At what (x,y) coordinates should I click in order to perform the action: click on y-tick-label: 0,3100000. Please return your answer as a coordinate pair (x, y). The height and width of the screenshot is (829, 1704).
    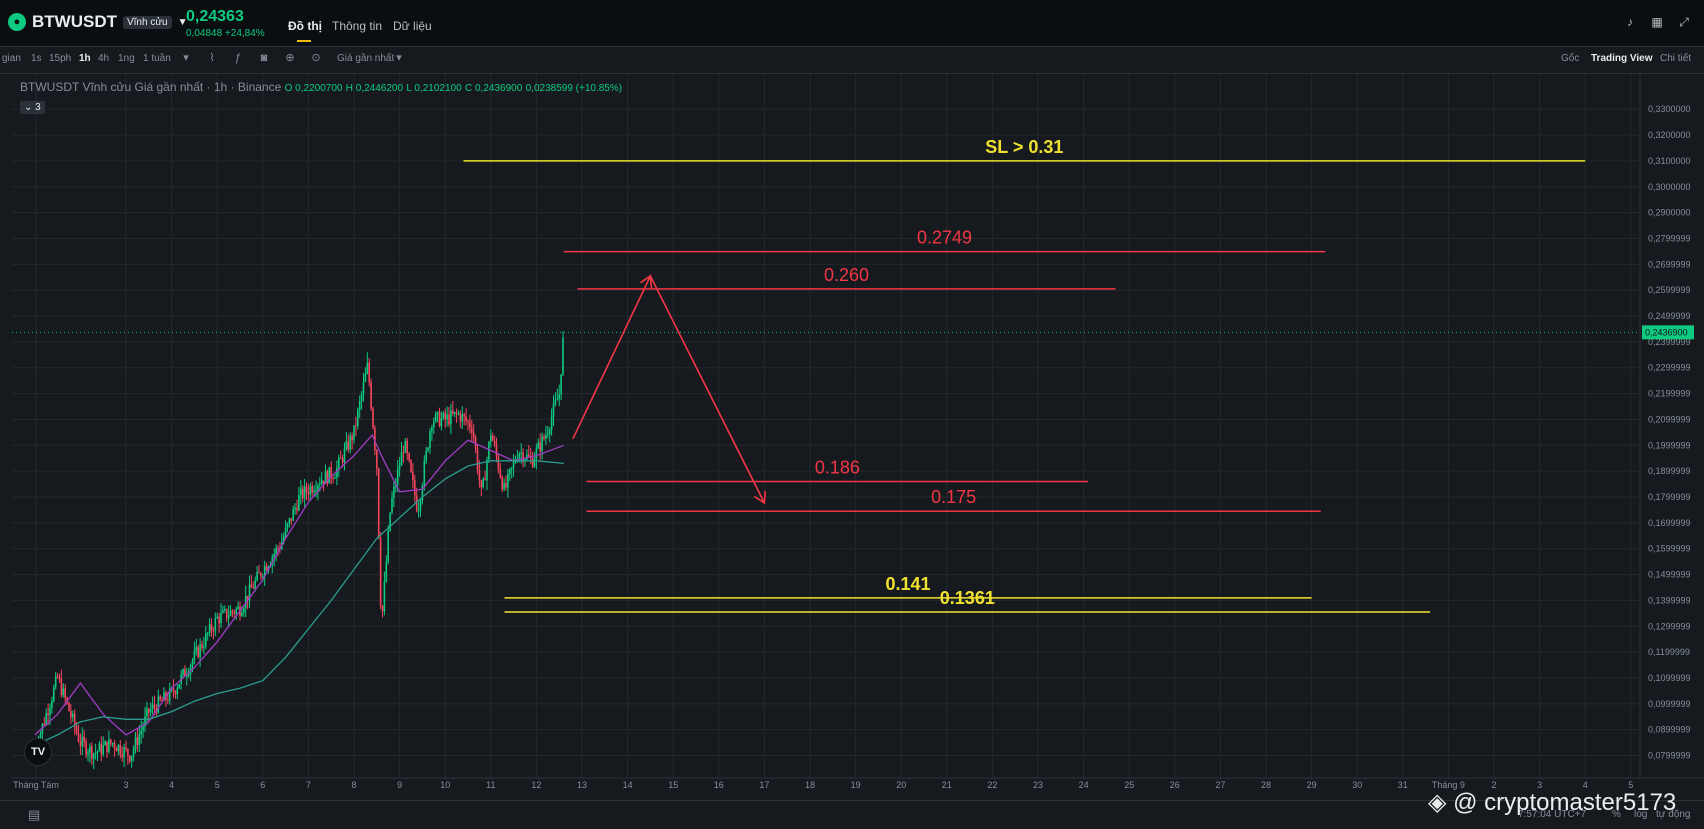
    Looking at the image, I should click on (1669, 161).